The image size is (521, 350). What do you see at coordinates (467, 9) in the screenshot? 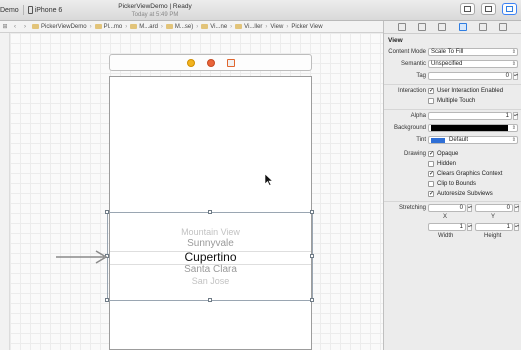
I see `navigator-toggle-button` at bounding box center [467, 9].